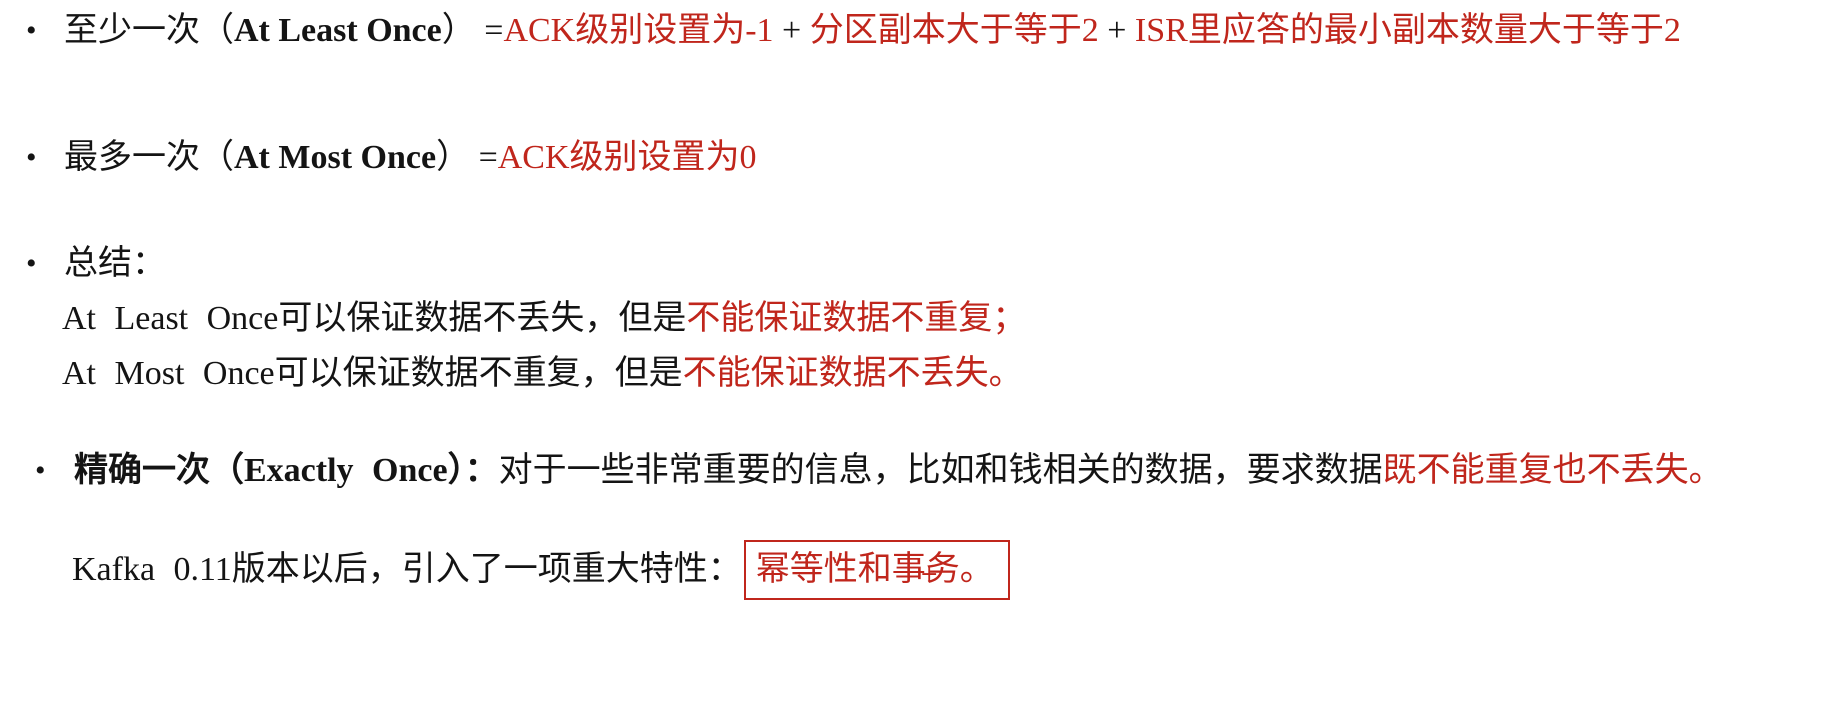 The width and height of the screenshot is (1842, 719). I want to click on summary-line1-prefix: At Least Once可以保证数据不丢失，但是, so click(374, 318).